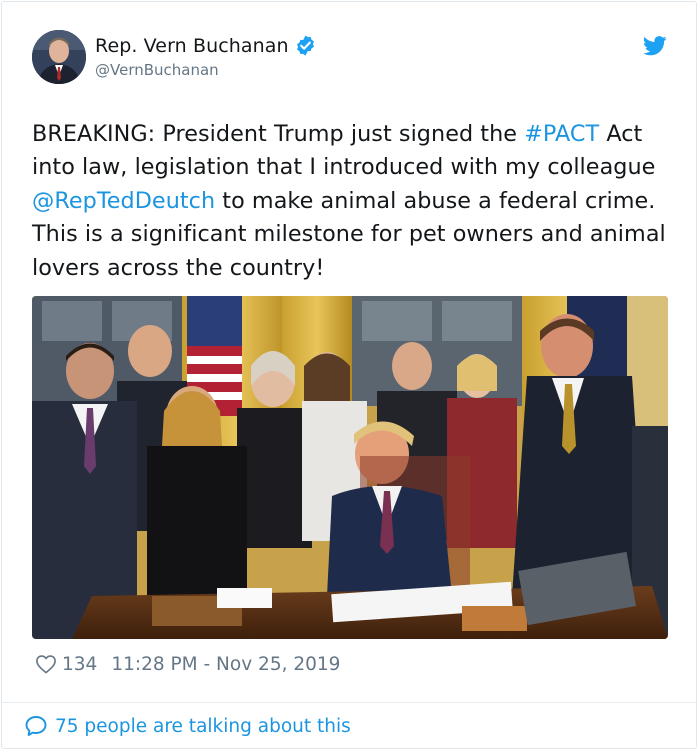 This screenshot has width=700, height=752. What do you see at coordinates (203, 726) in the screenshot?
I see `conversation-text: 75 people are talking about this` at bounding box center [203, 726].